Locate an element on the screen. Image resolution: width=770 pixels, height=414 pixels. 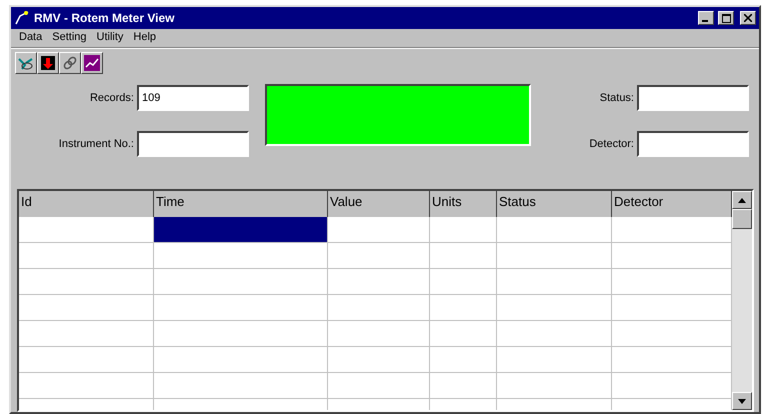
maximize-icon is located at coordinates (726, 18).